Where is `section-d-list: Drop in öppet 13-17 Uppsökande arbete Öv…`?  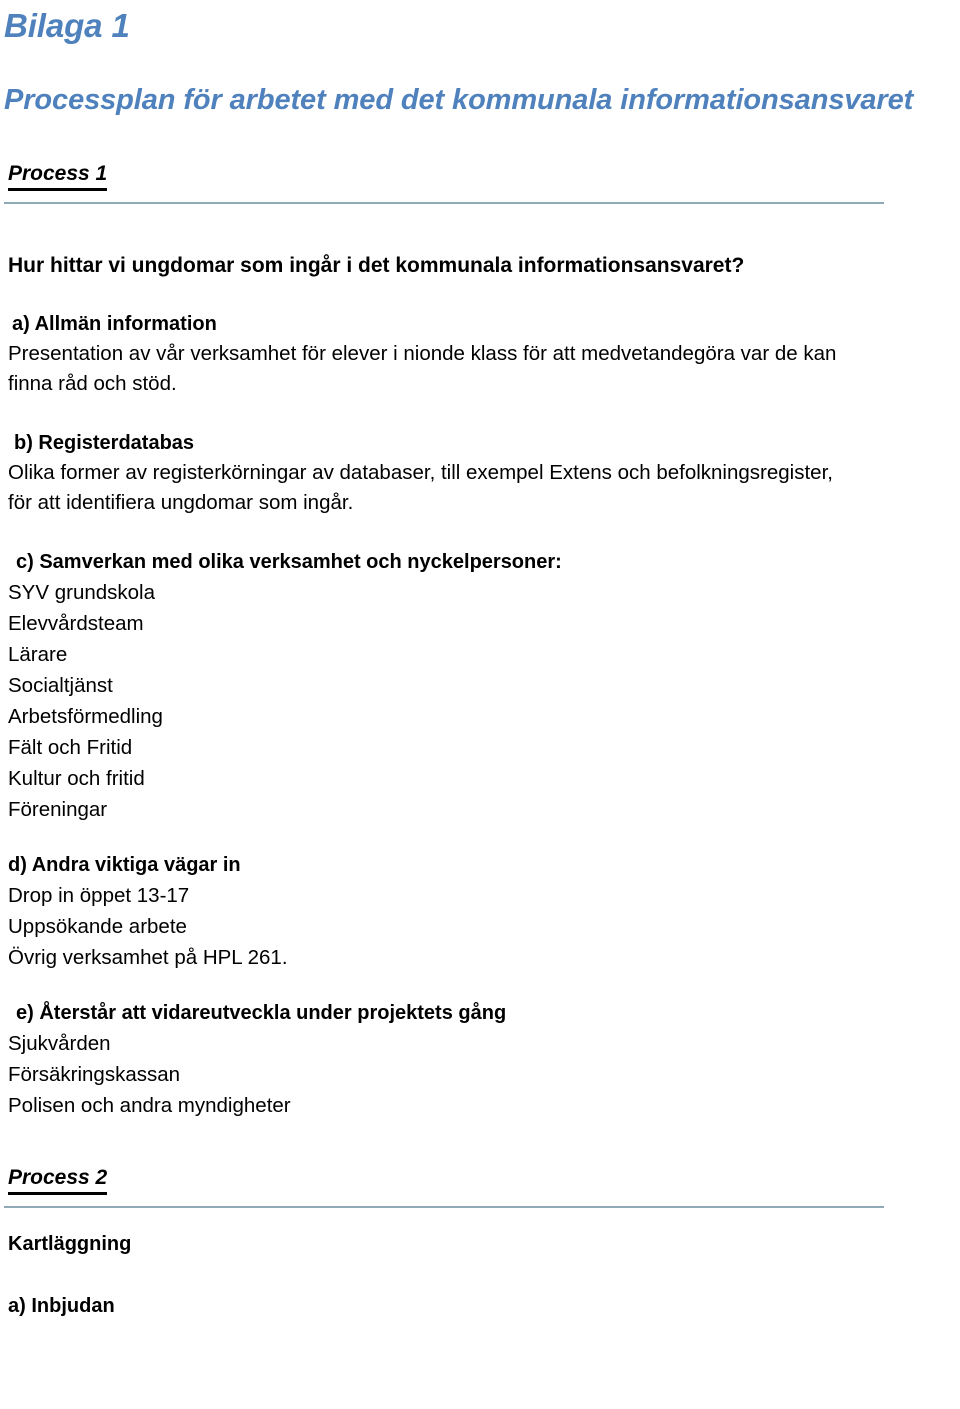
section-d-list: Drop in öppet 13-17 Uppsökande arbete Öv… is located at coordinates (479, 926).